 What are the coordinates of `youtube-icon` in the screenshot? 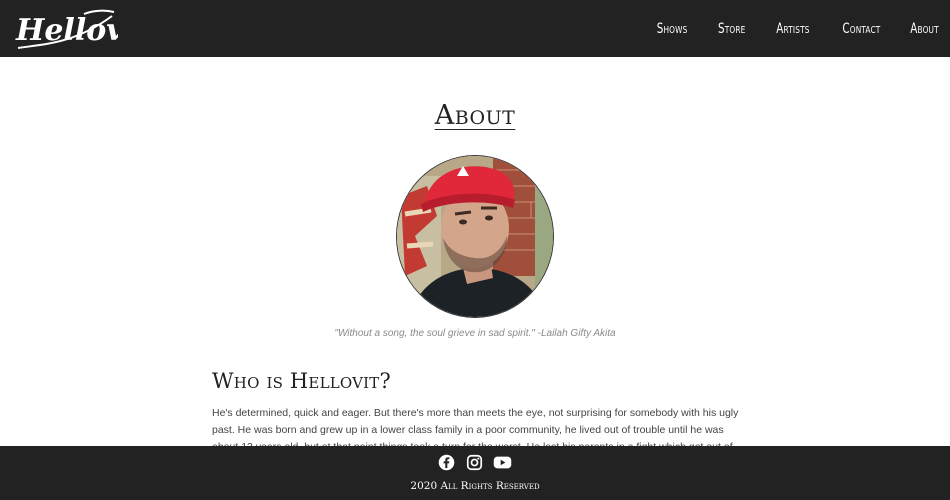 It's located at (502, 465).